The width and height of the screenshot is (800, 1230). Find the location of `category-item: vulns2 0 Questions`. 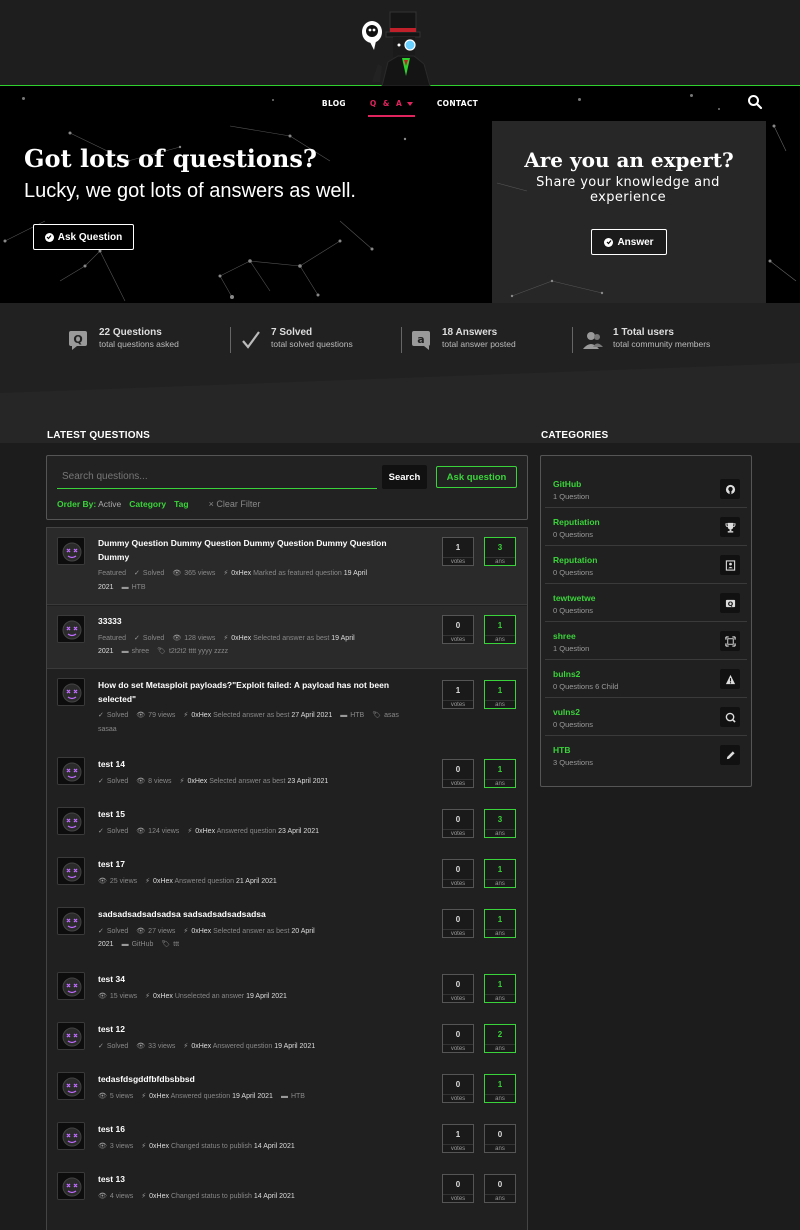

category-item: vulns2 0 Questions is located at coordinates (646, 717).